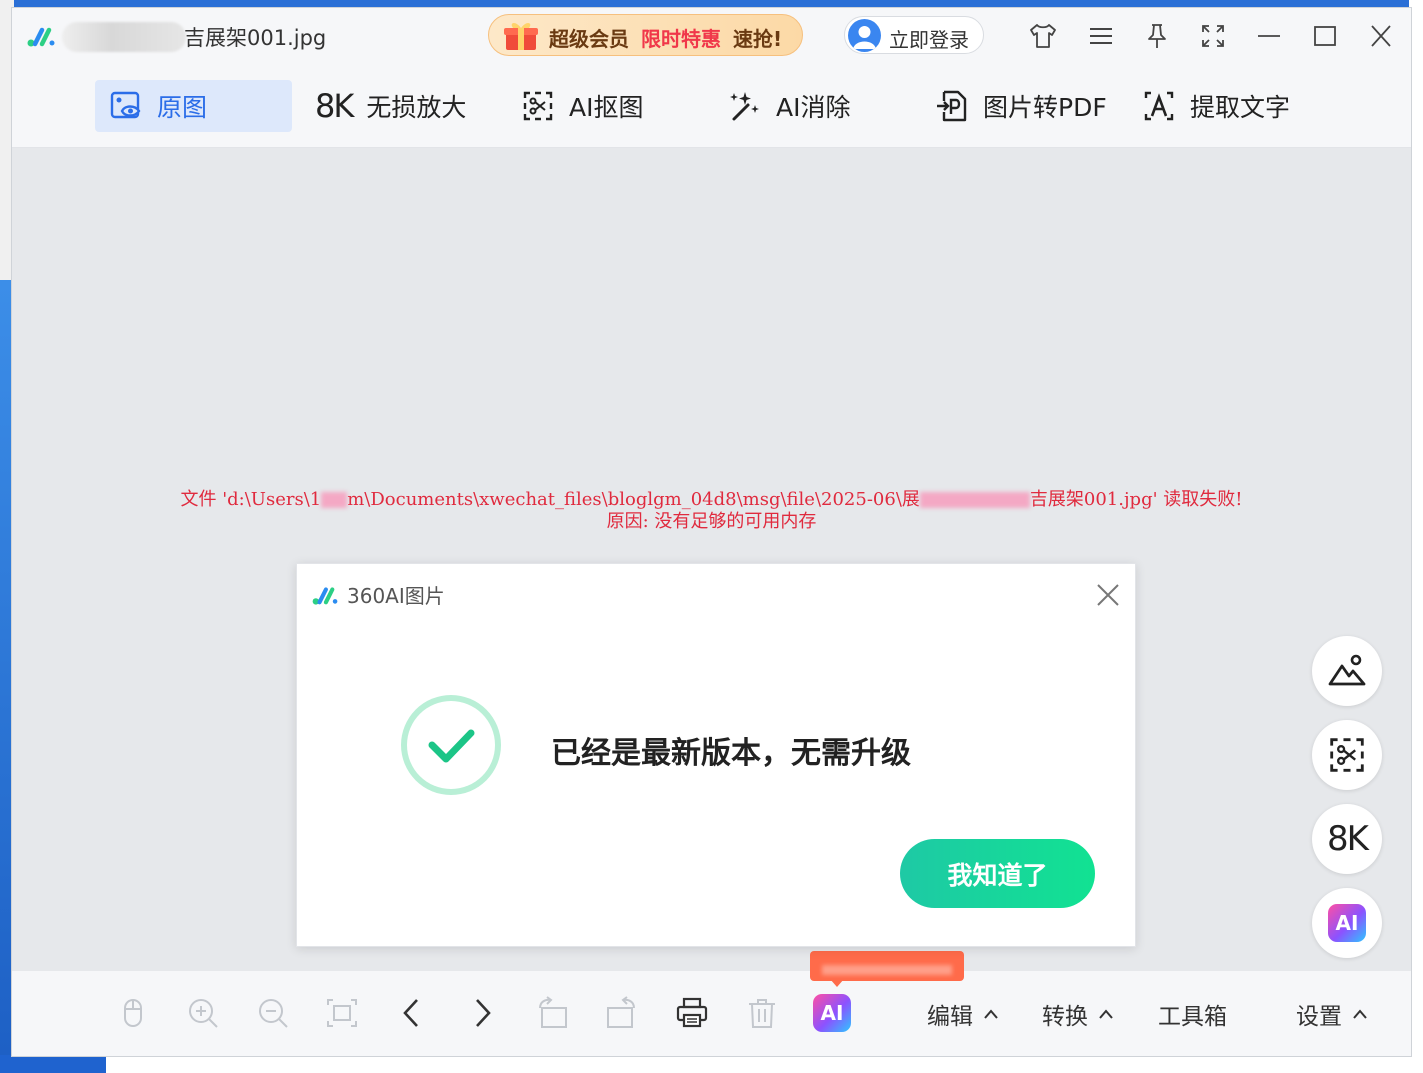  I want to click on edit-menu-label: 编辑, so click(950, 1017).